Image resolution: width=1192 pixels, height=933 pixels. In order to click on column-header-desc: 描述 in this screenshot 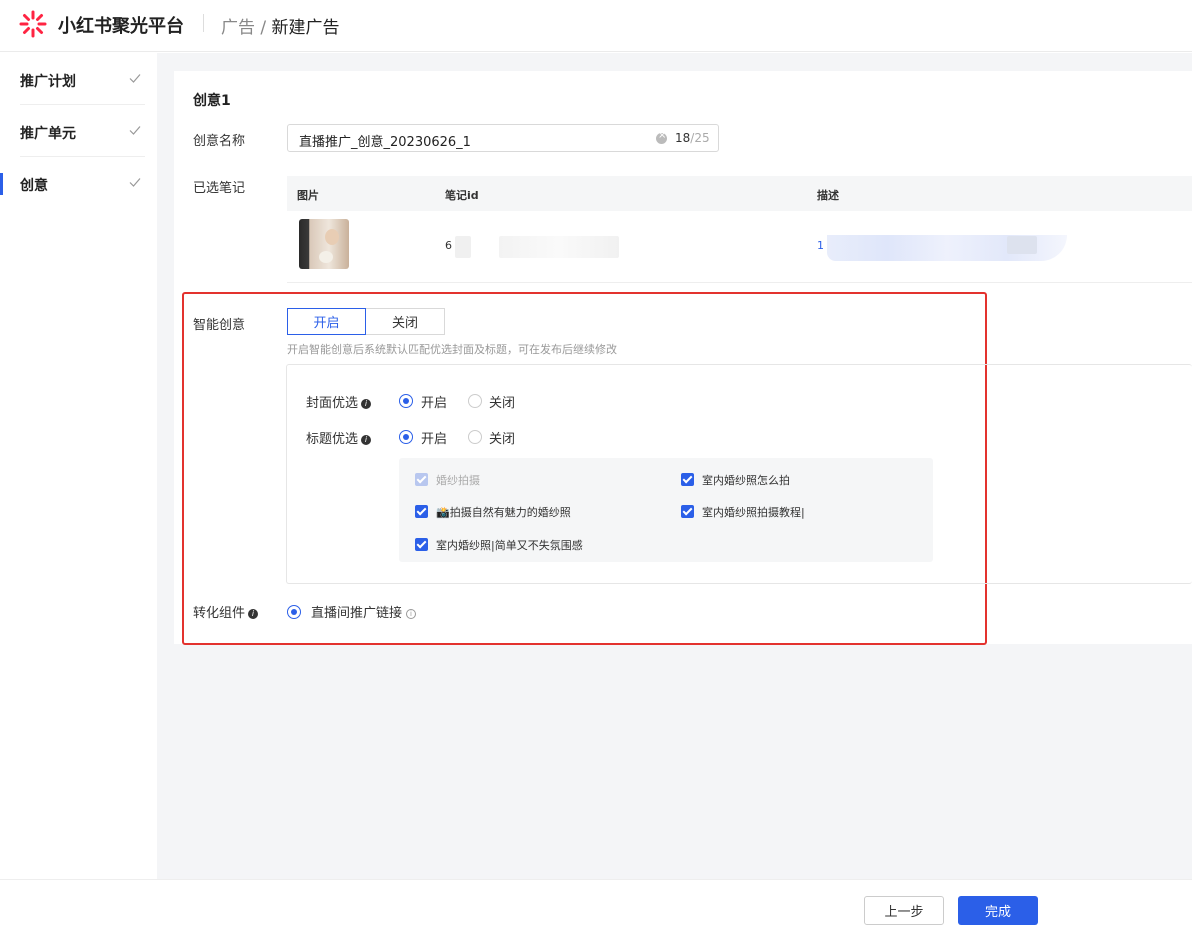, I will do `click(828, 195)`.